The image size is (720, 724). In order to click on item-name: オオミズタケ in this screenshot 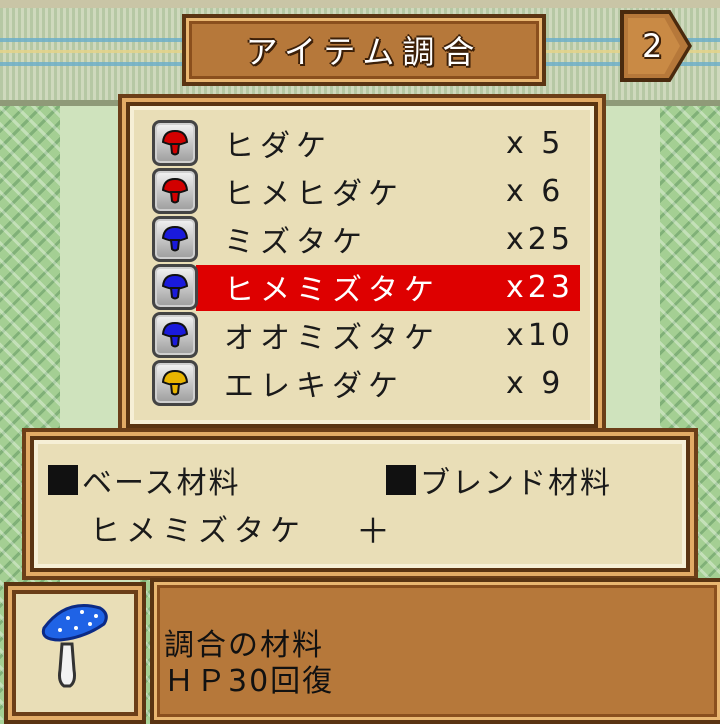, I will do `click(332, 338)`.